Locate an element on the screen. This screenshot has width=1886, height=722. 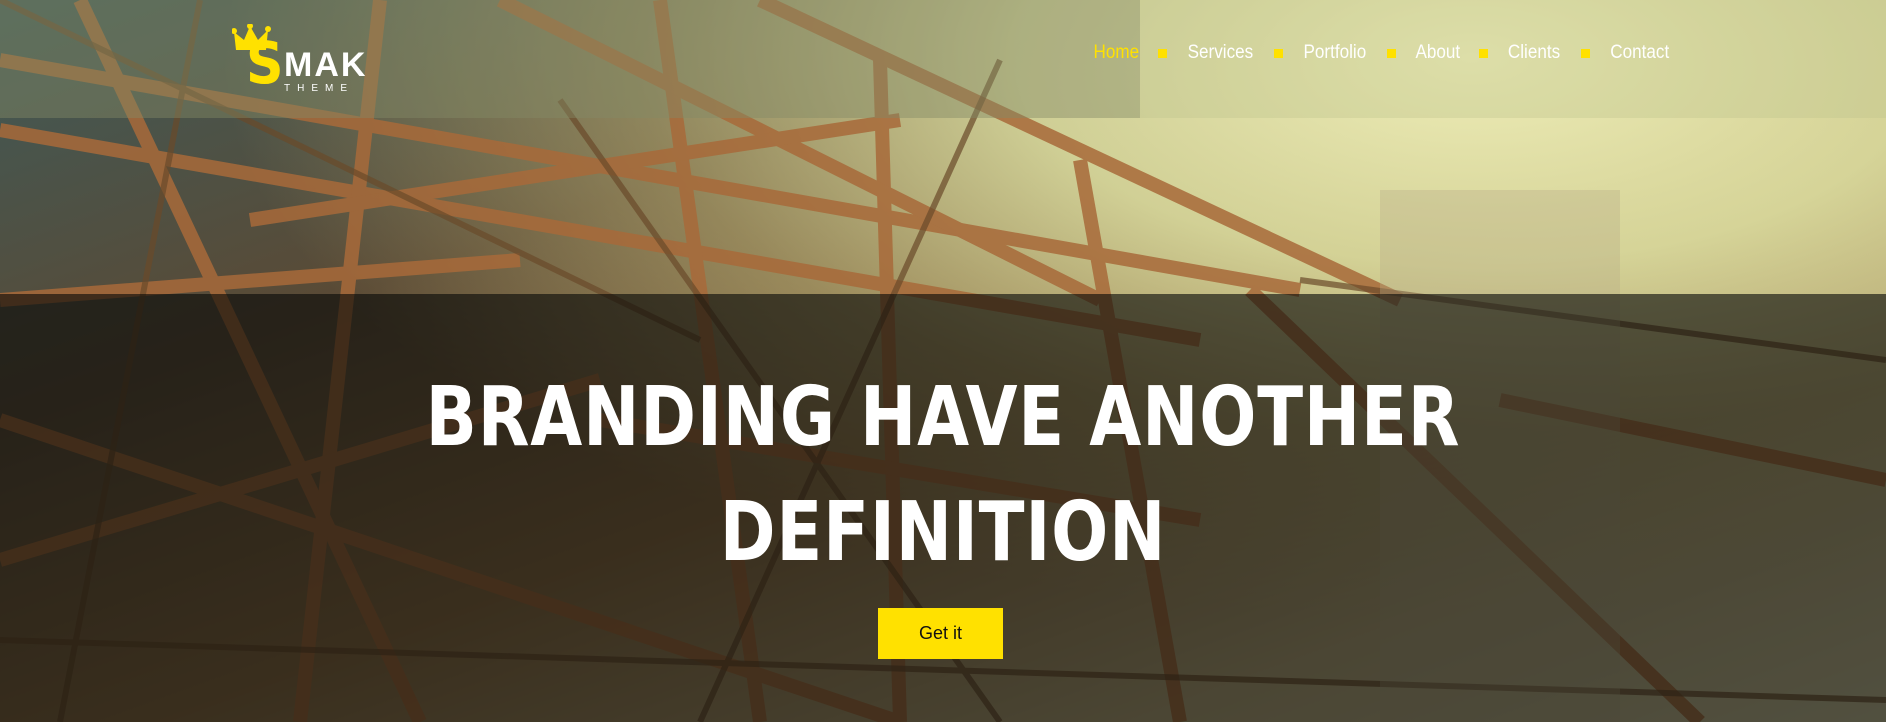
nav-item-contact: Contact is located at coordinates (1639, 53).